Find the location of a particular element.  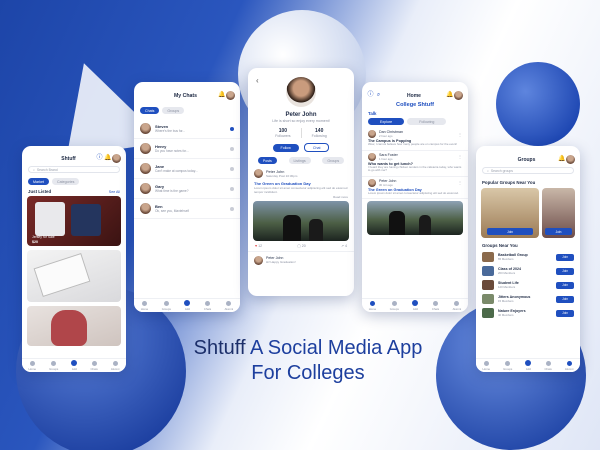

search-input: ⌕ Search Brand is located at coordinates (74, 169).